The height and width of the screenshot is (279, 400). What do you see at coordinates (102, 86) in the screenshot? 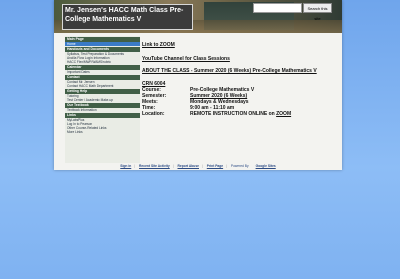
I see `sidebar-item-contact-math-dept: Contact HACC Math Department` at bounding box center [102, 86].